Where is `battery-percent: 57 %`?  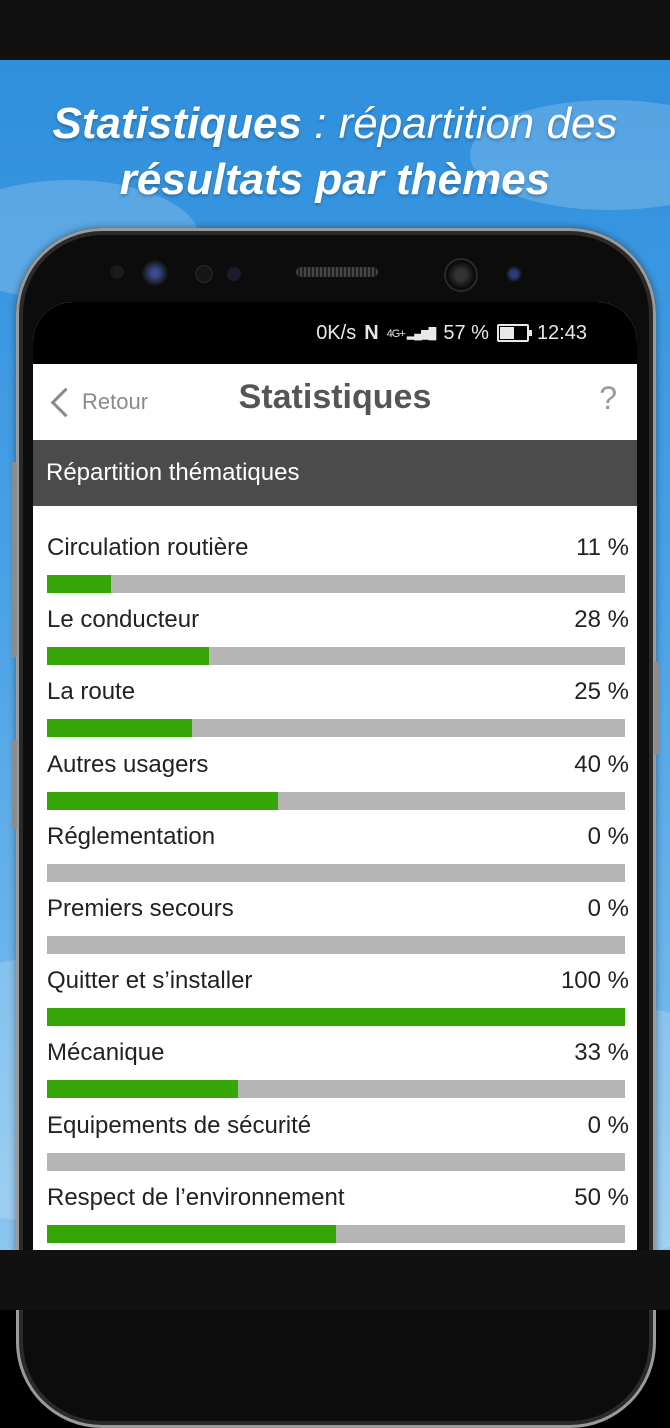
battery-percent: 57 % is located at coordinates (466, 332).